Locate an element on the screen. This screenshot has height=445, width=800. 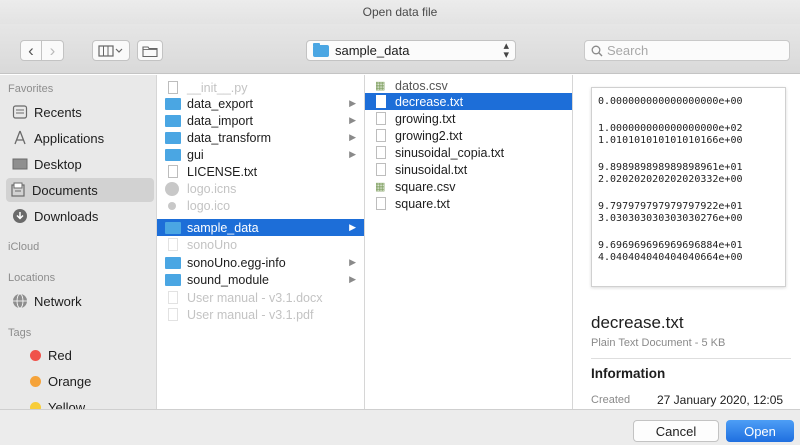
list-item: sonoUno is located at coordinates (260, 244).